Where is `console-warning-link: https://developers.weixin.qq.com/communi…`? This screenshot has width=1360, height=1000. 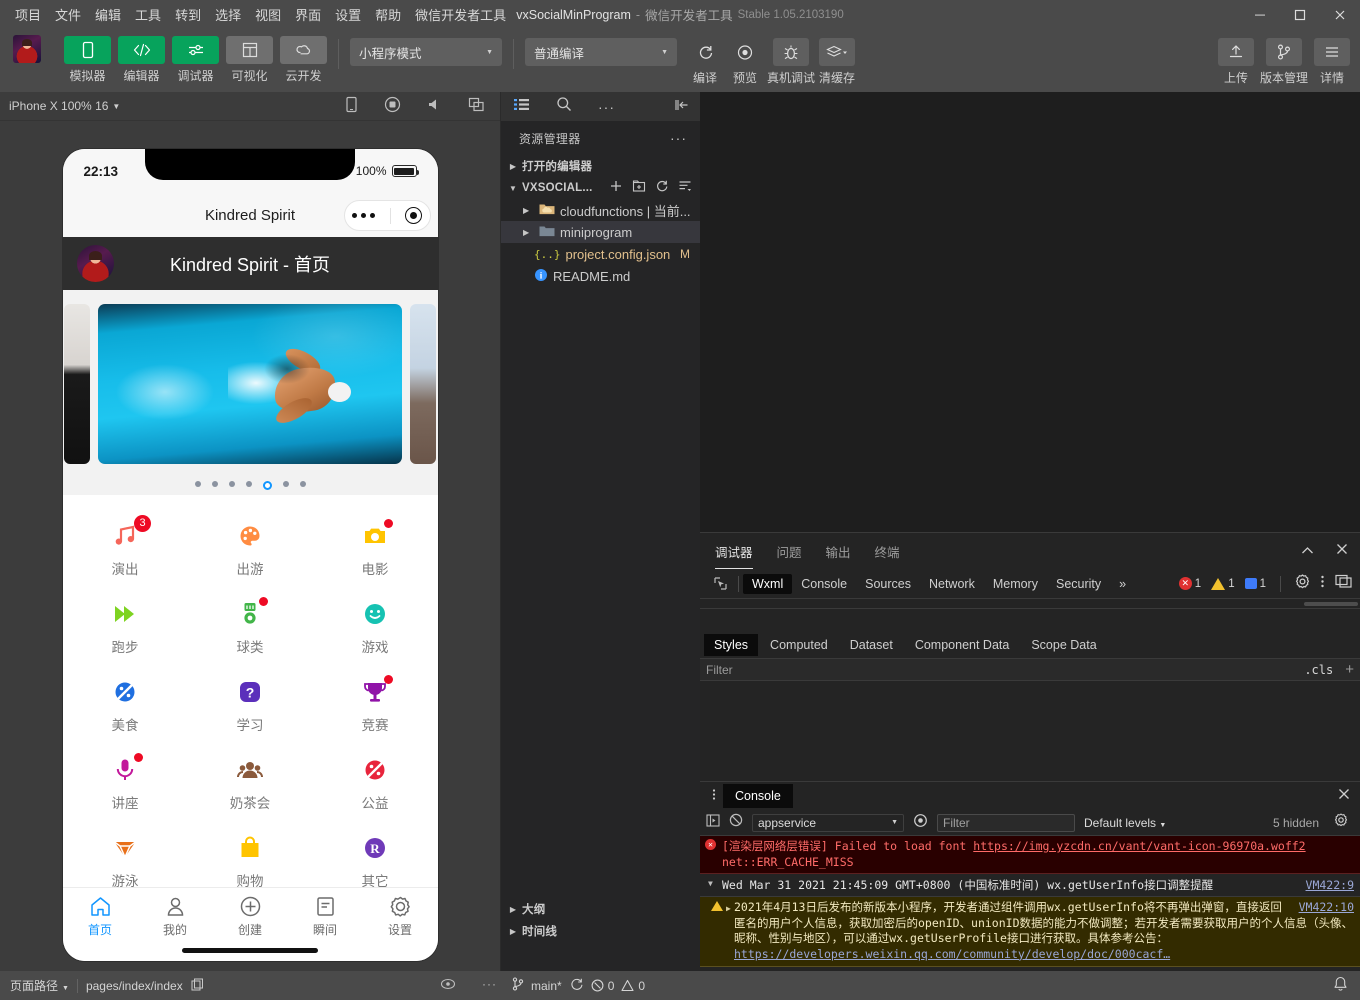
console-warning-link: https://developers.weixin.qq.com/communi… is located at coordinates (952, 954).